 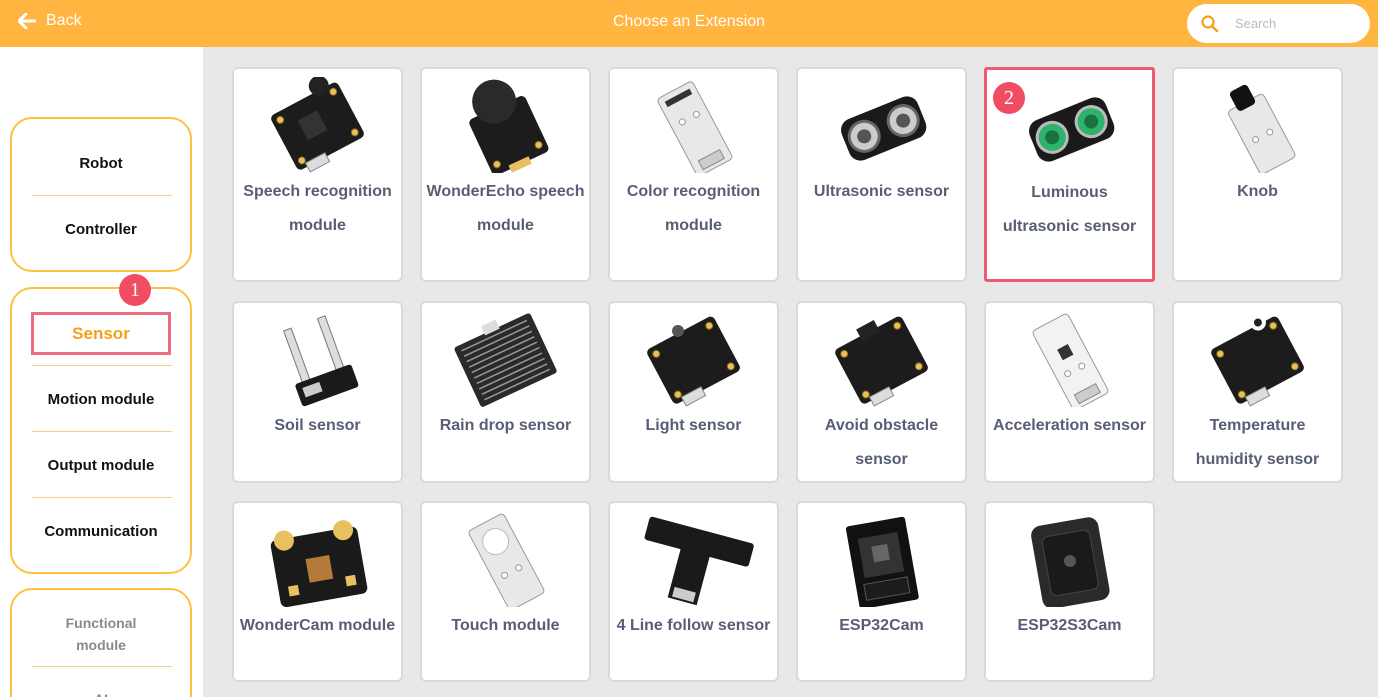 I want to click on sidebar-item-robot: Robot, so click(x=101, y=163).